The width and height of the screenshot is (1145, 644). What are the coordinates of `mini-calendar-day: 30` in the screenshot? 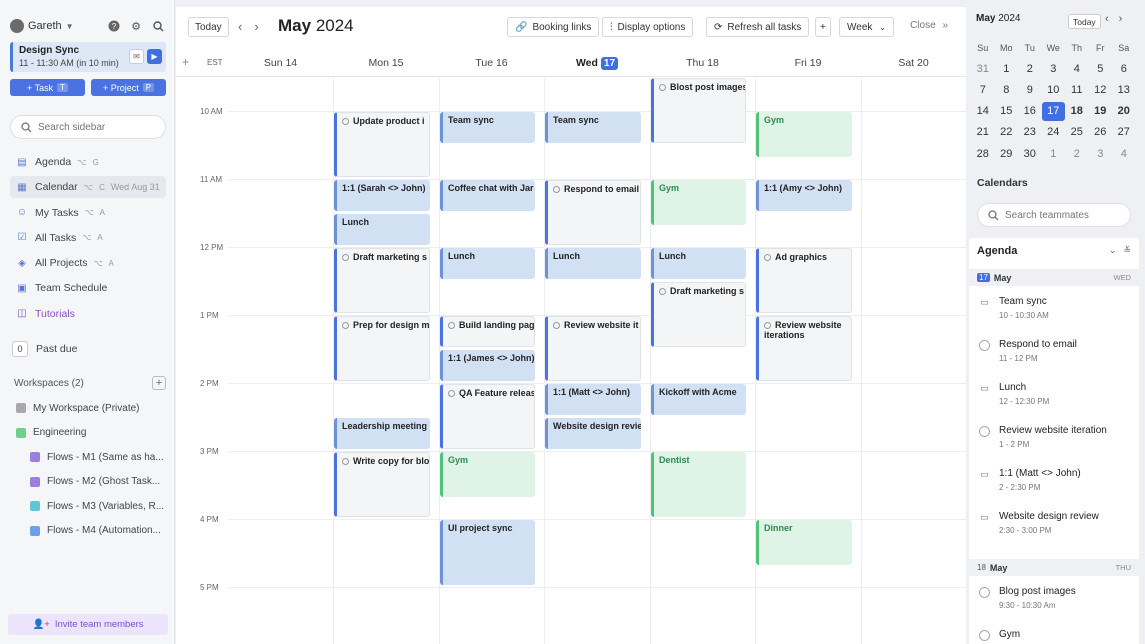 It's located at (1030, 154).